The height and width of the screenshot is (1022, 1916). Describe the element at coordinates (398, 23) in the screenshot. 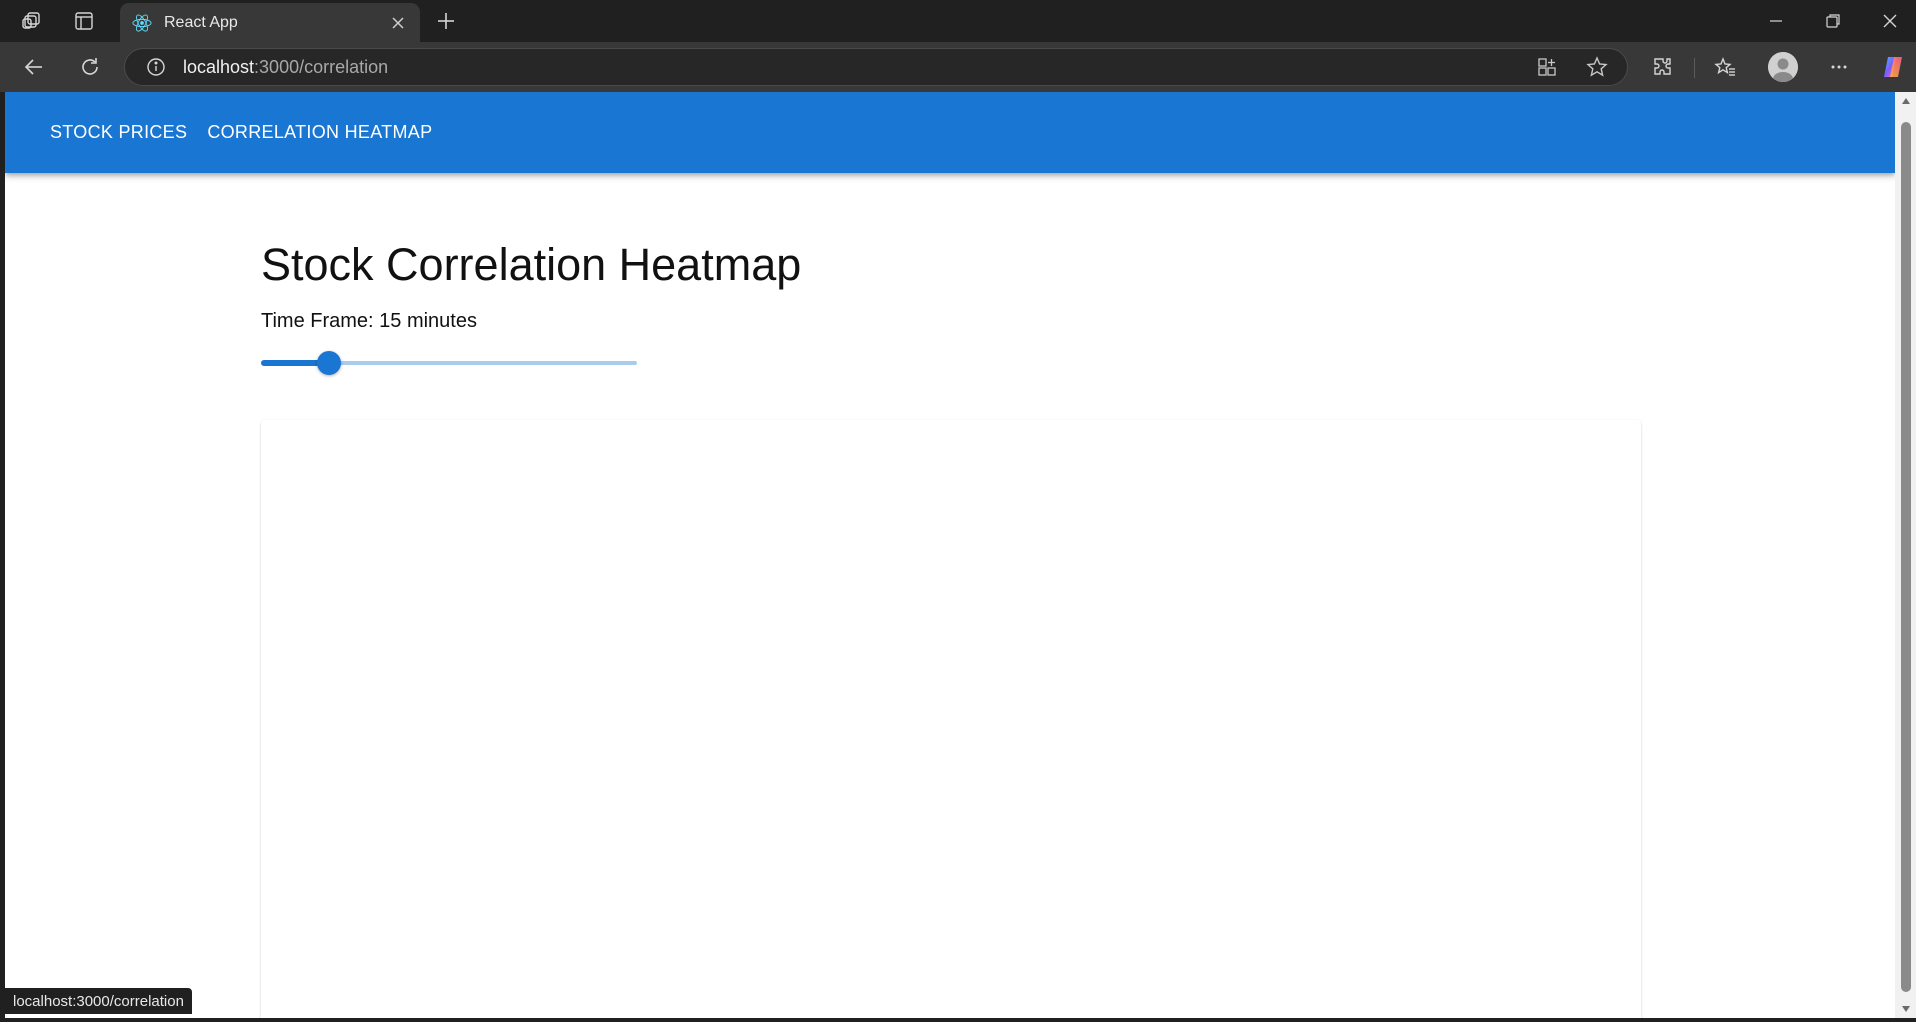

I see `close-tab-icon` at that location.